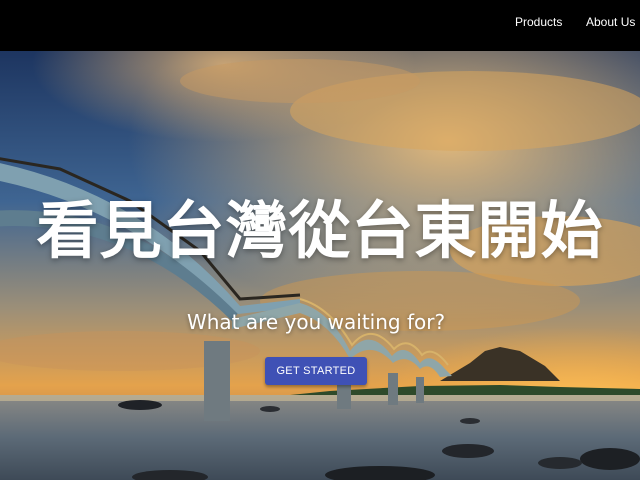 Image resolution: width=640 pixels, height=480 pixels. What do you see at coordinates (320, 230) in the screenshot?
I see `hero-title: 看見台灣從台東開始` at bounding box center [320, 230].